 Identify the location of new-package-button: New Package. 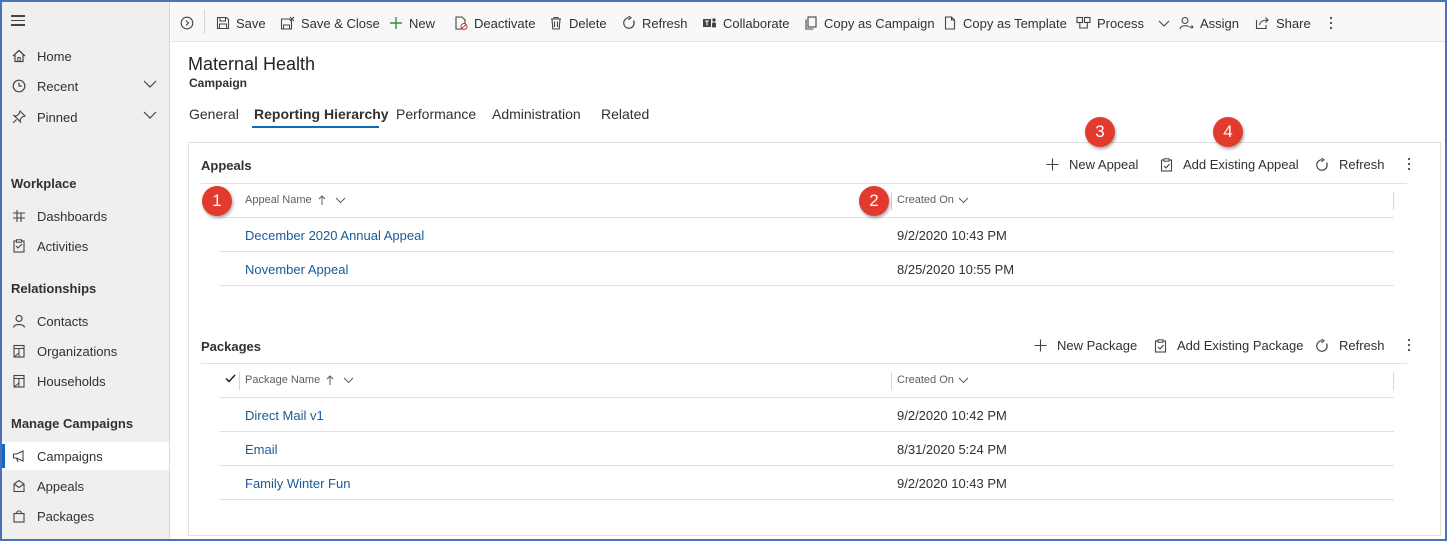
(1085, 345).